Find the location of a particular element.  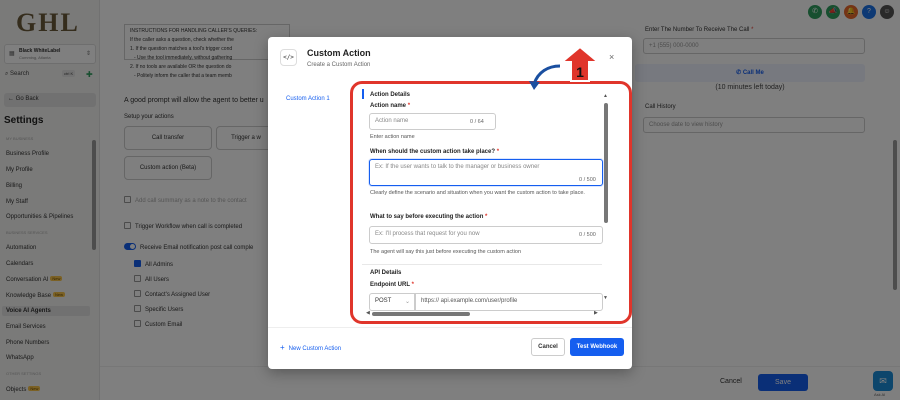

annotation-step-arrow: 1 is located at coordinates (580, 64).